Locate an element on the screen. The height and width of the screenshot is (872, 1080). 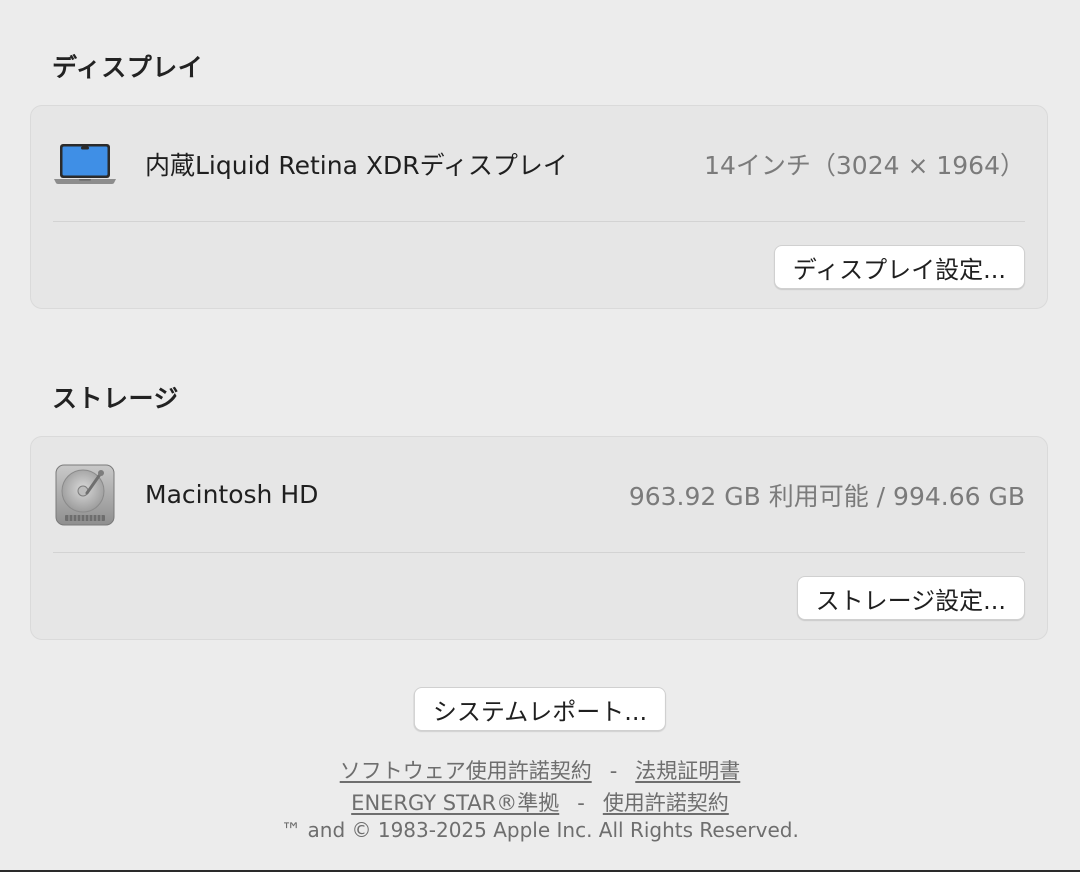
display-section-title: ディスプレイ is located at coordinates (128, 67).